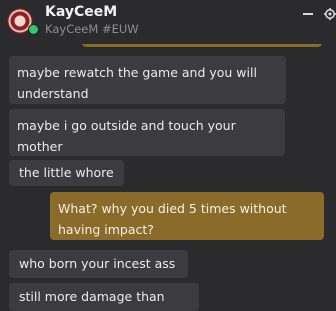 The width and height of the screenshot is (336, 311). Describe the element at coordinates (104, 297) in the screenshot. I see `message-incoming: still more damage than you` at that location.